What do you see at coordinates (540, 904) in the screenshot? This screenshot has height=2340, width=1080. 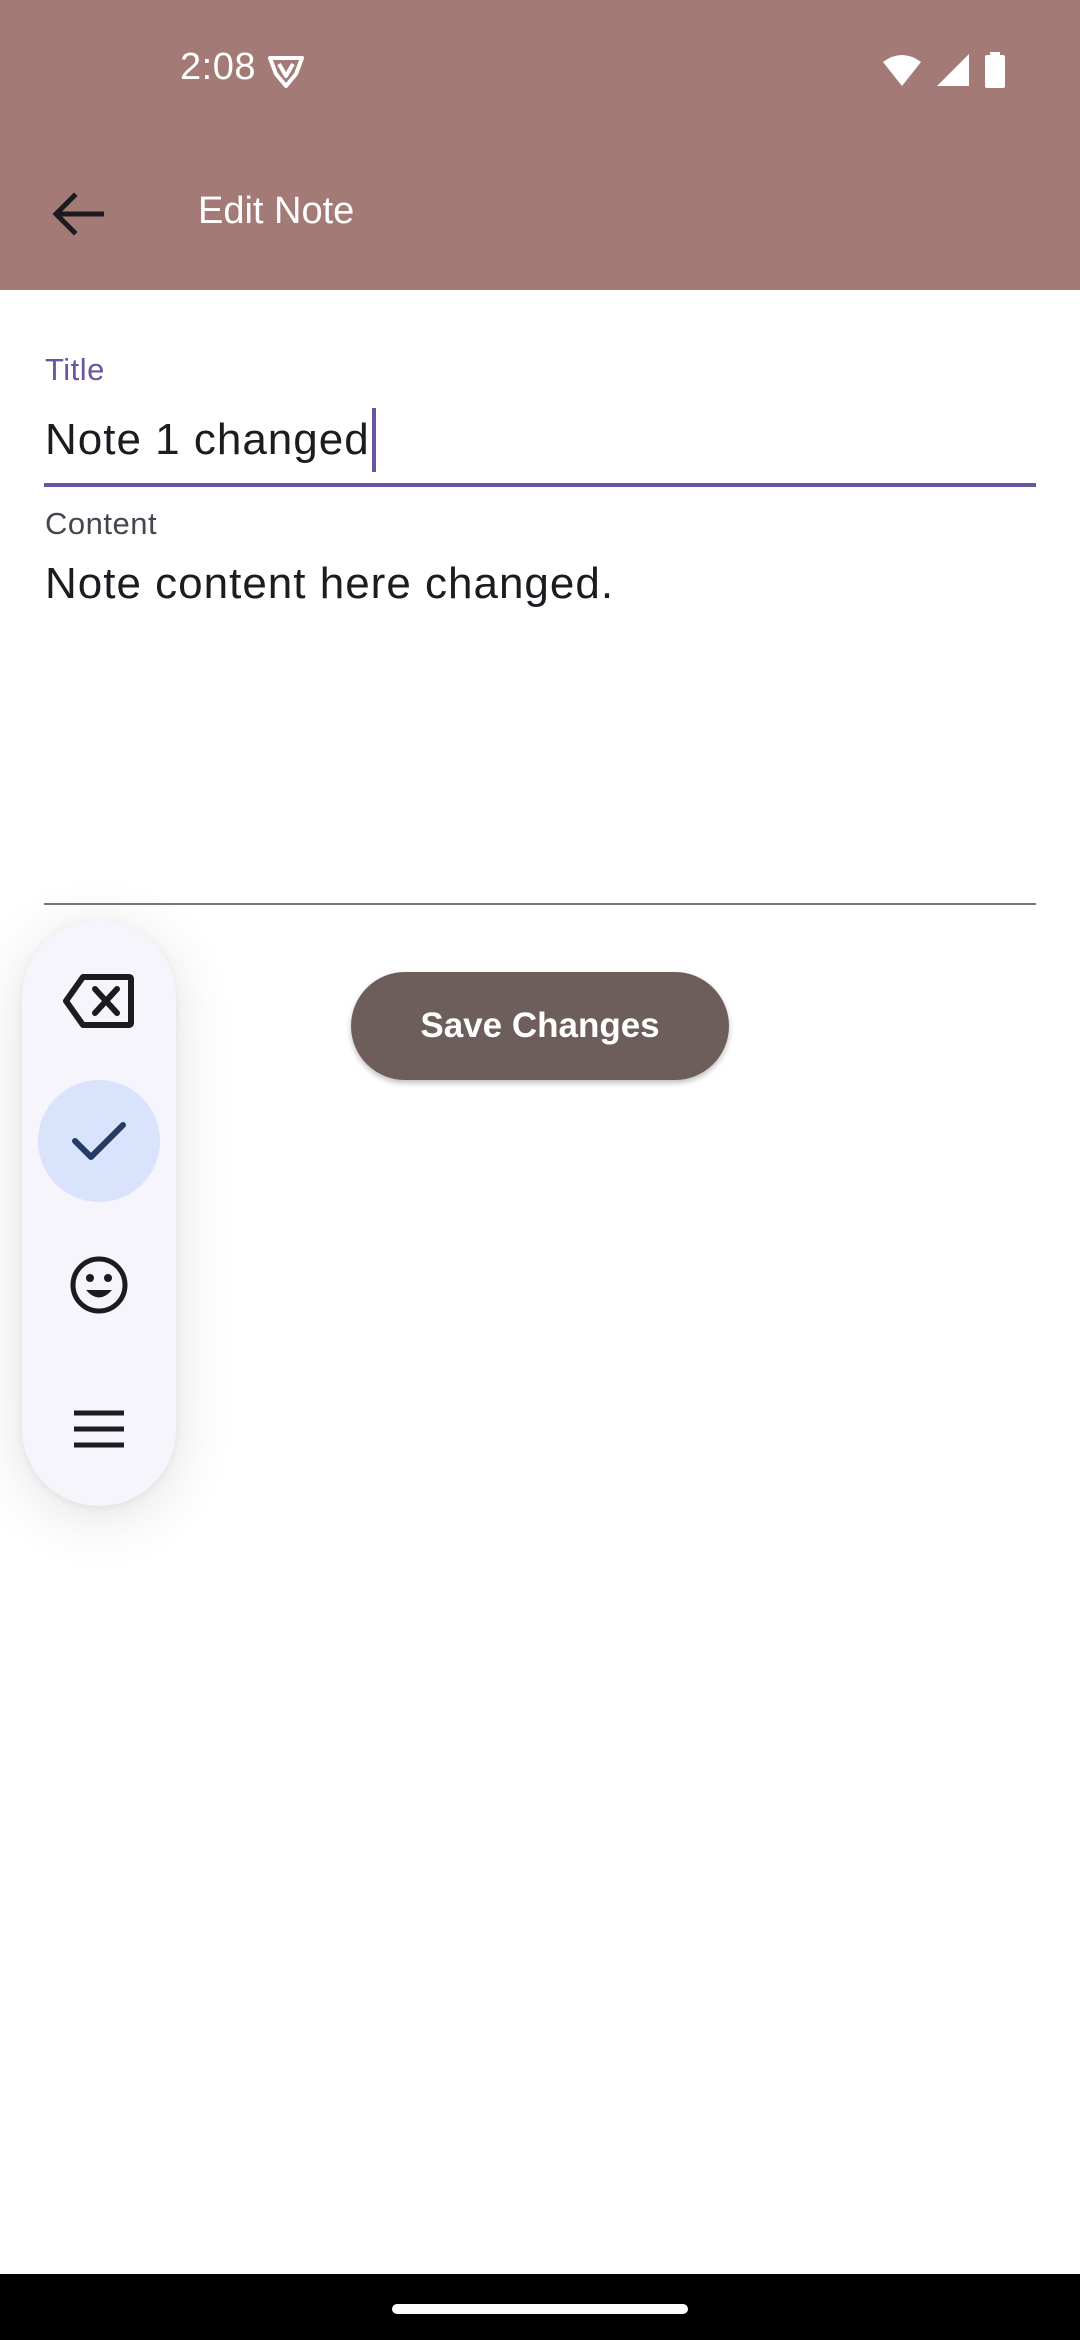 I see `content-input-underline` at bounding box center [540, 904].